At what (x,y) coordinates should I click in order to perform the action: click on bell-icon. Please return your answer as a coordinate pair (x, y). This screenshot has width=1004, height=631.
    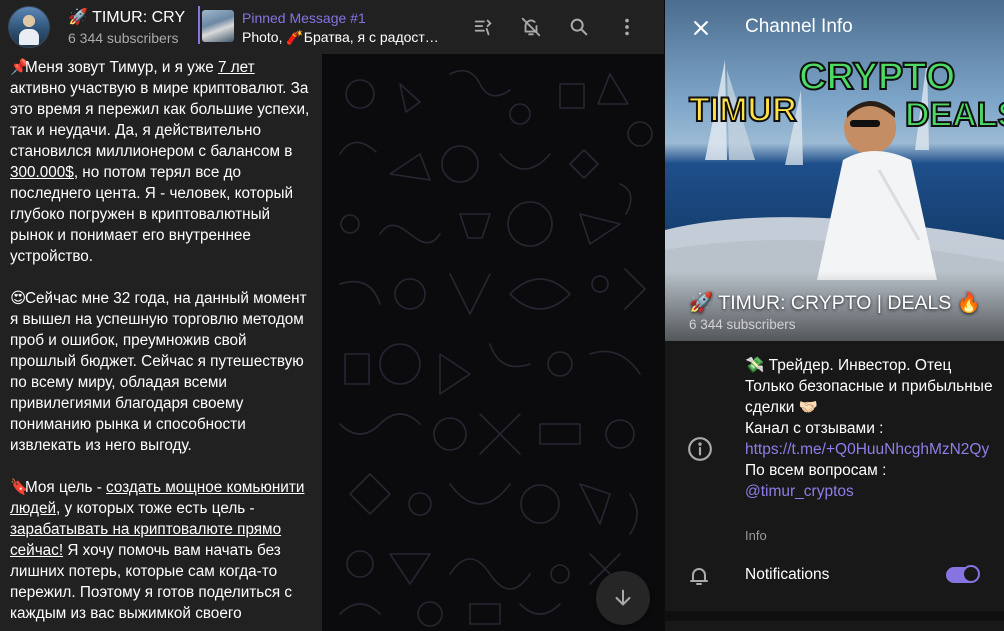
    Looking at the image, I should click on (699, 576).